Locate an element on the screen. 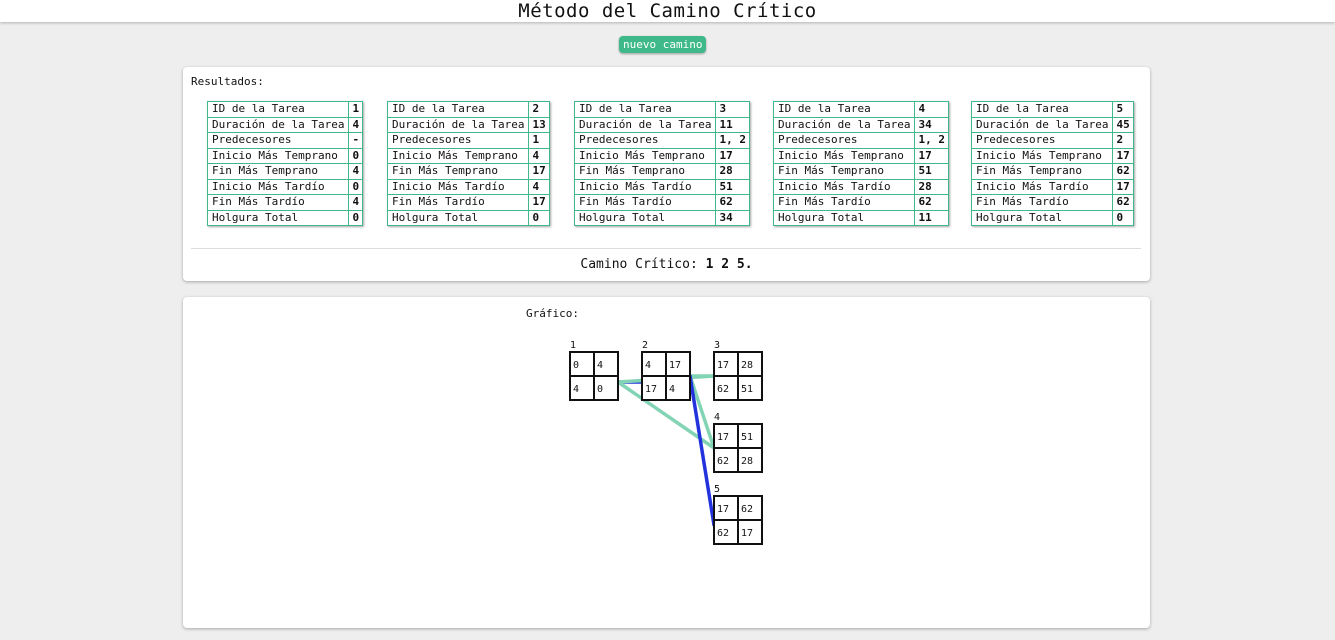 This screenshot has height=640, width=1335. graph-node: 5 17 62 62 17 is located at coordinates (738, 514).